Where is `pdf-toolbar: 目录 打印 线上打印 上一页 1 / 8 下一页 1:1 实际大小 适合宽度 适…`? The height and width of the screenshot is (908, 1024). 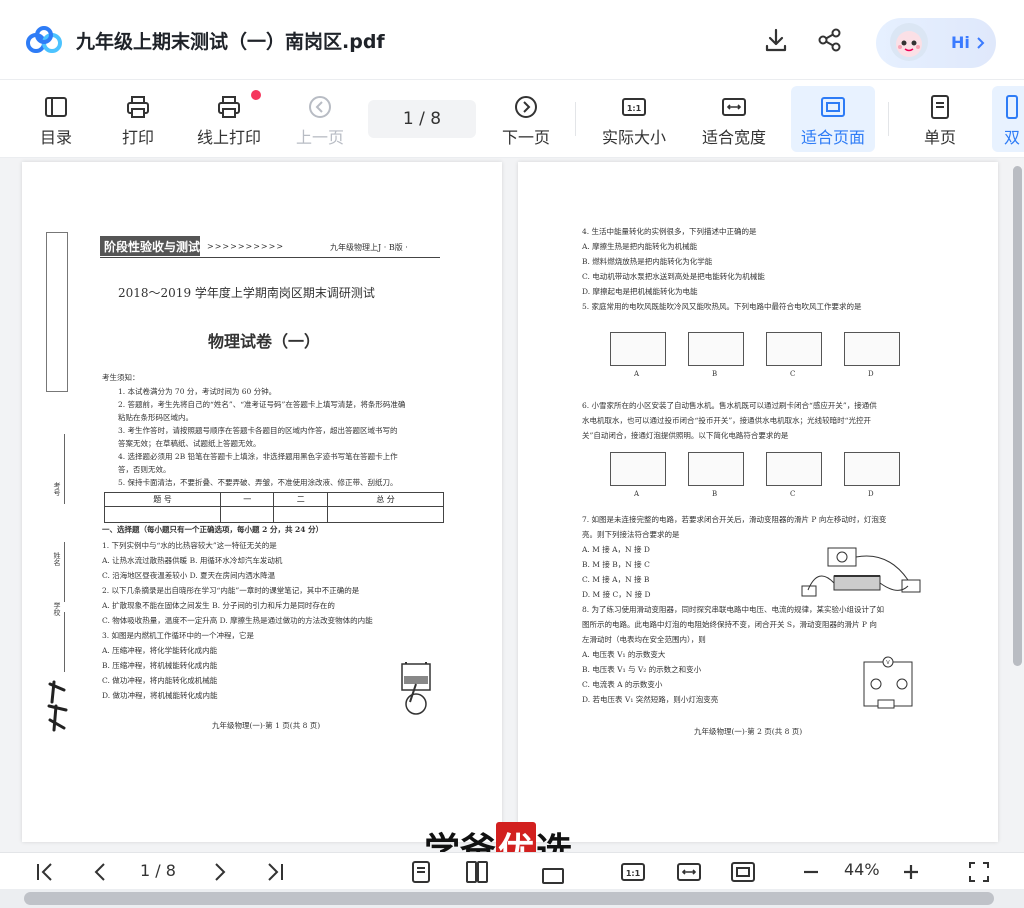 pdf-toolbar: 目录 打印 线上打印 上一页 1 / 8 下一页 1:1 实际大小 适合宽度 适… is located at coordinates (512, 119).